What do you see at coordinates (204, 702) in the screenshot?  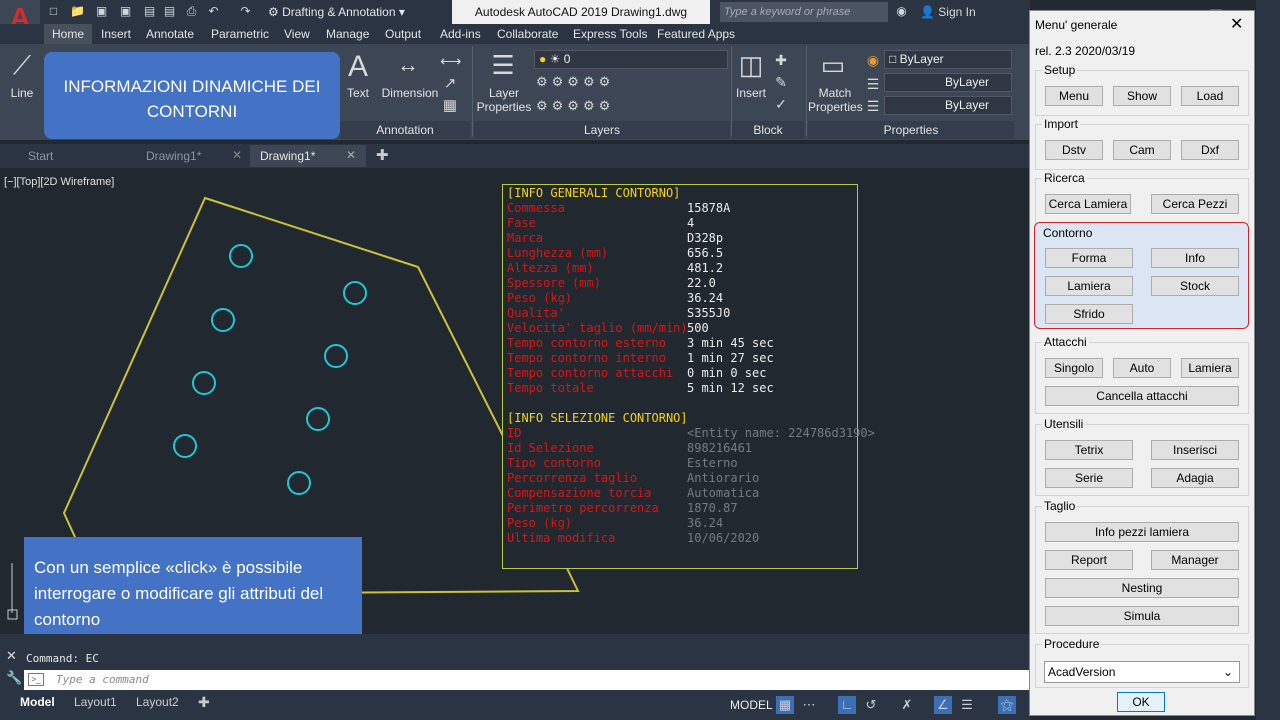 I see `add-layout-icon: ✚` at bounding box center [204, 702].